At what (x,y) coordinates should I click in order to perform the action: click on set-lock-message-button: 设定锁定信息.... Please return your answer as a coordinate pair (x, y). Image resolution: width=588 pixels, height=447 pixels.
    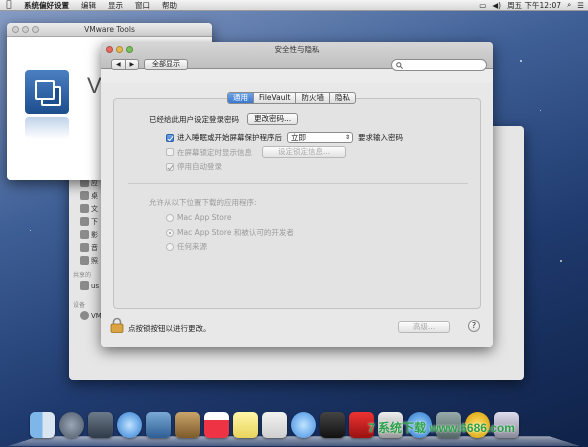
    Looking at the image, I should click on (304, 152).